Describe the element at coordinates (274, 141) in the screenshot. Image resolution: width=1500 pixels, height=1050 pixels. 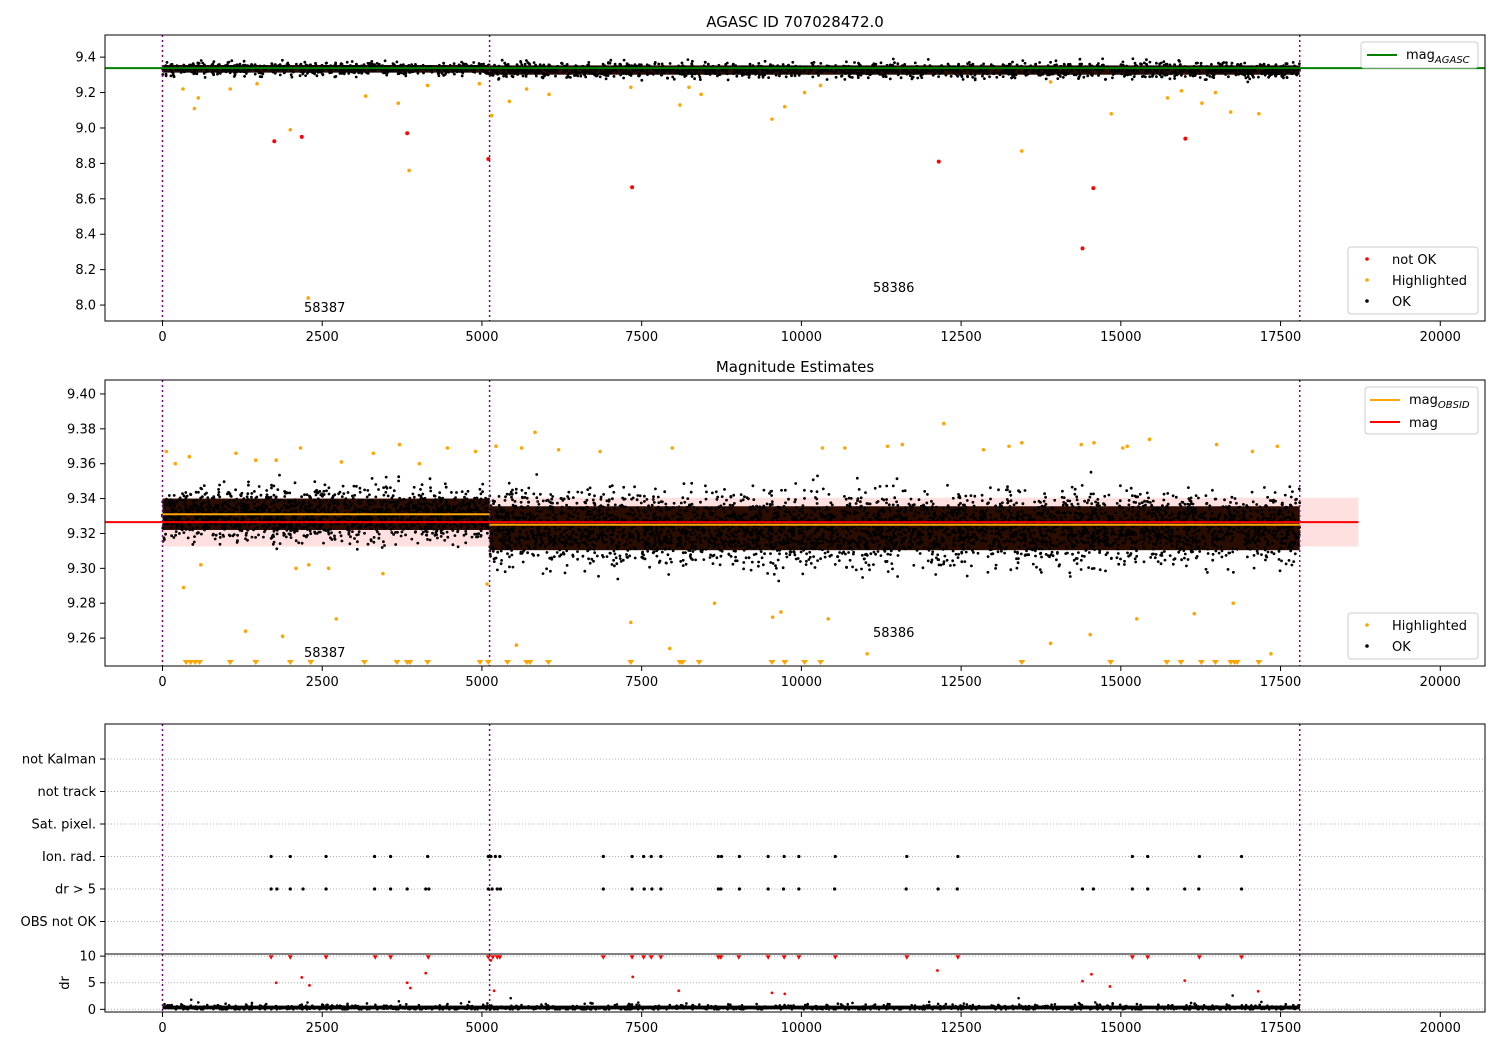
I see `not-ok-point` at that location.